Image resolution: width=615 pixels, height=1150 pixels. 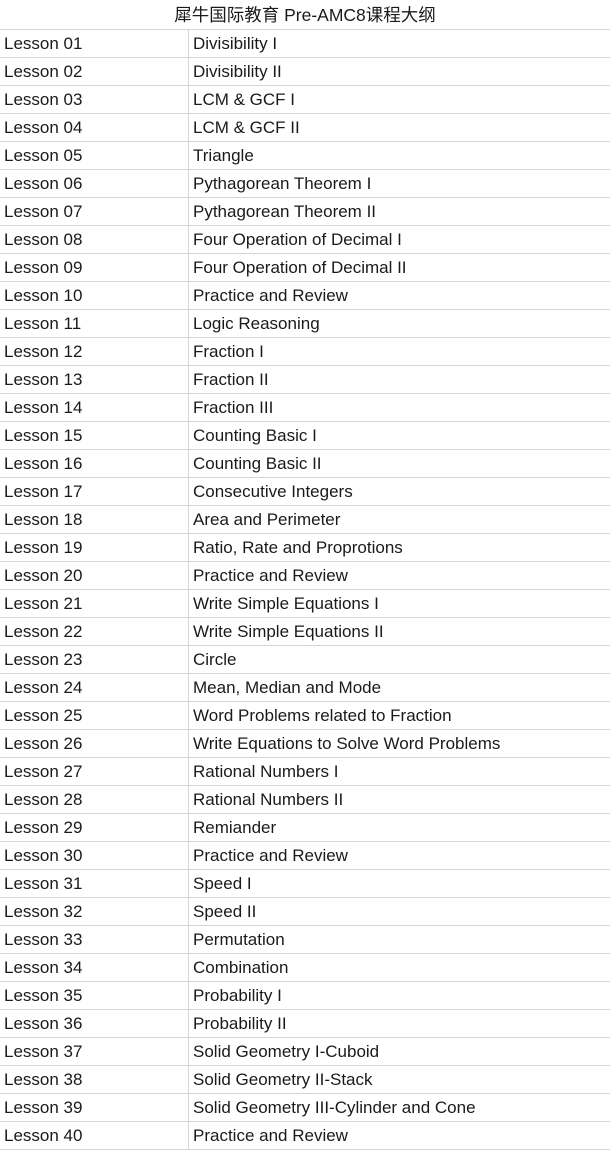 What do you see at coordinates (305, 463) in the screenshot?
I see `table-row: Lesson 16 Counting Basic II` at bounding box center [305, 463].